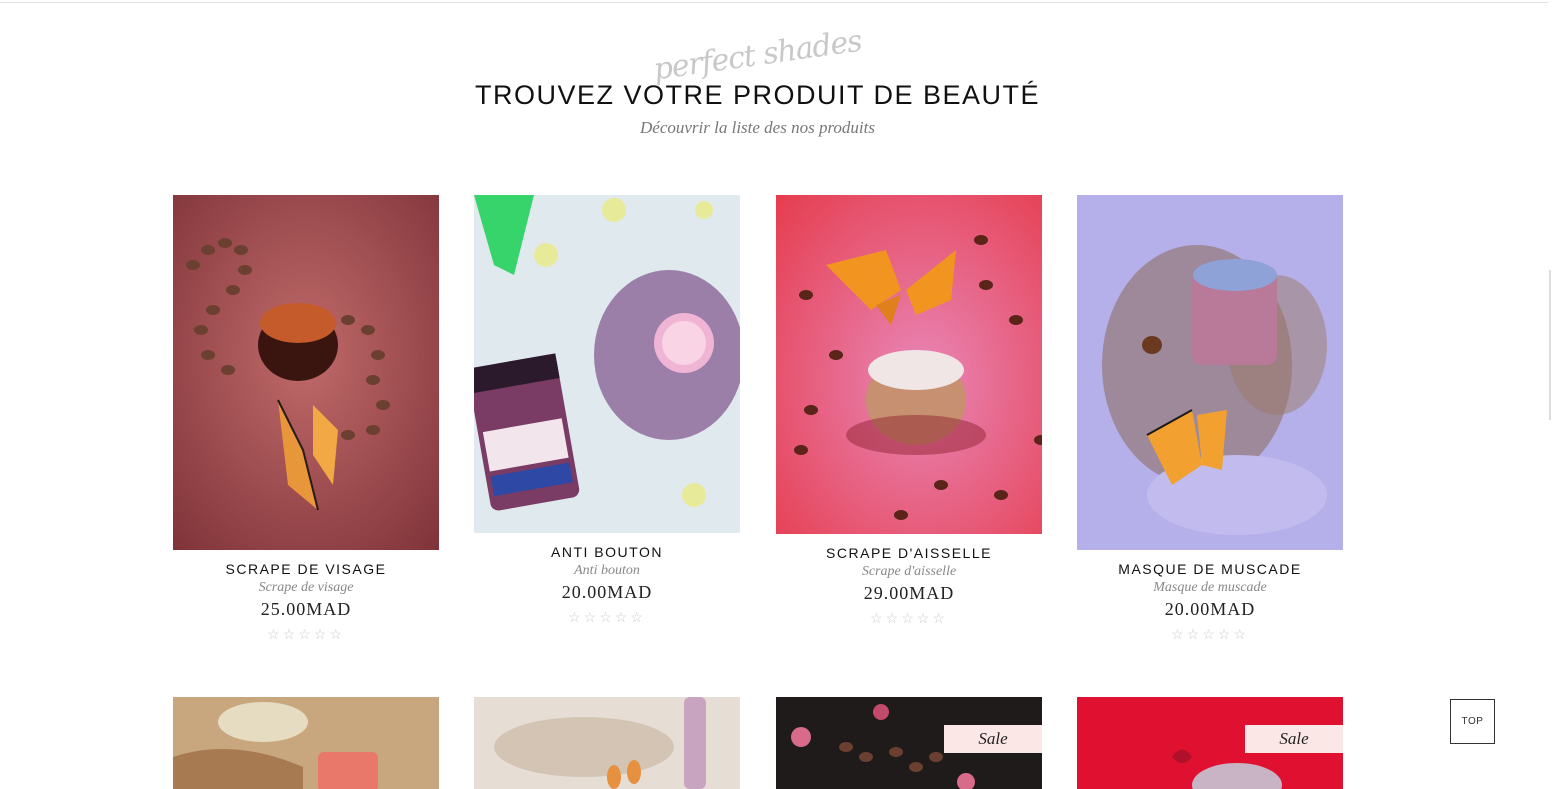  I want to click on top-divider, so click(776, 2).